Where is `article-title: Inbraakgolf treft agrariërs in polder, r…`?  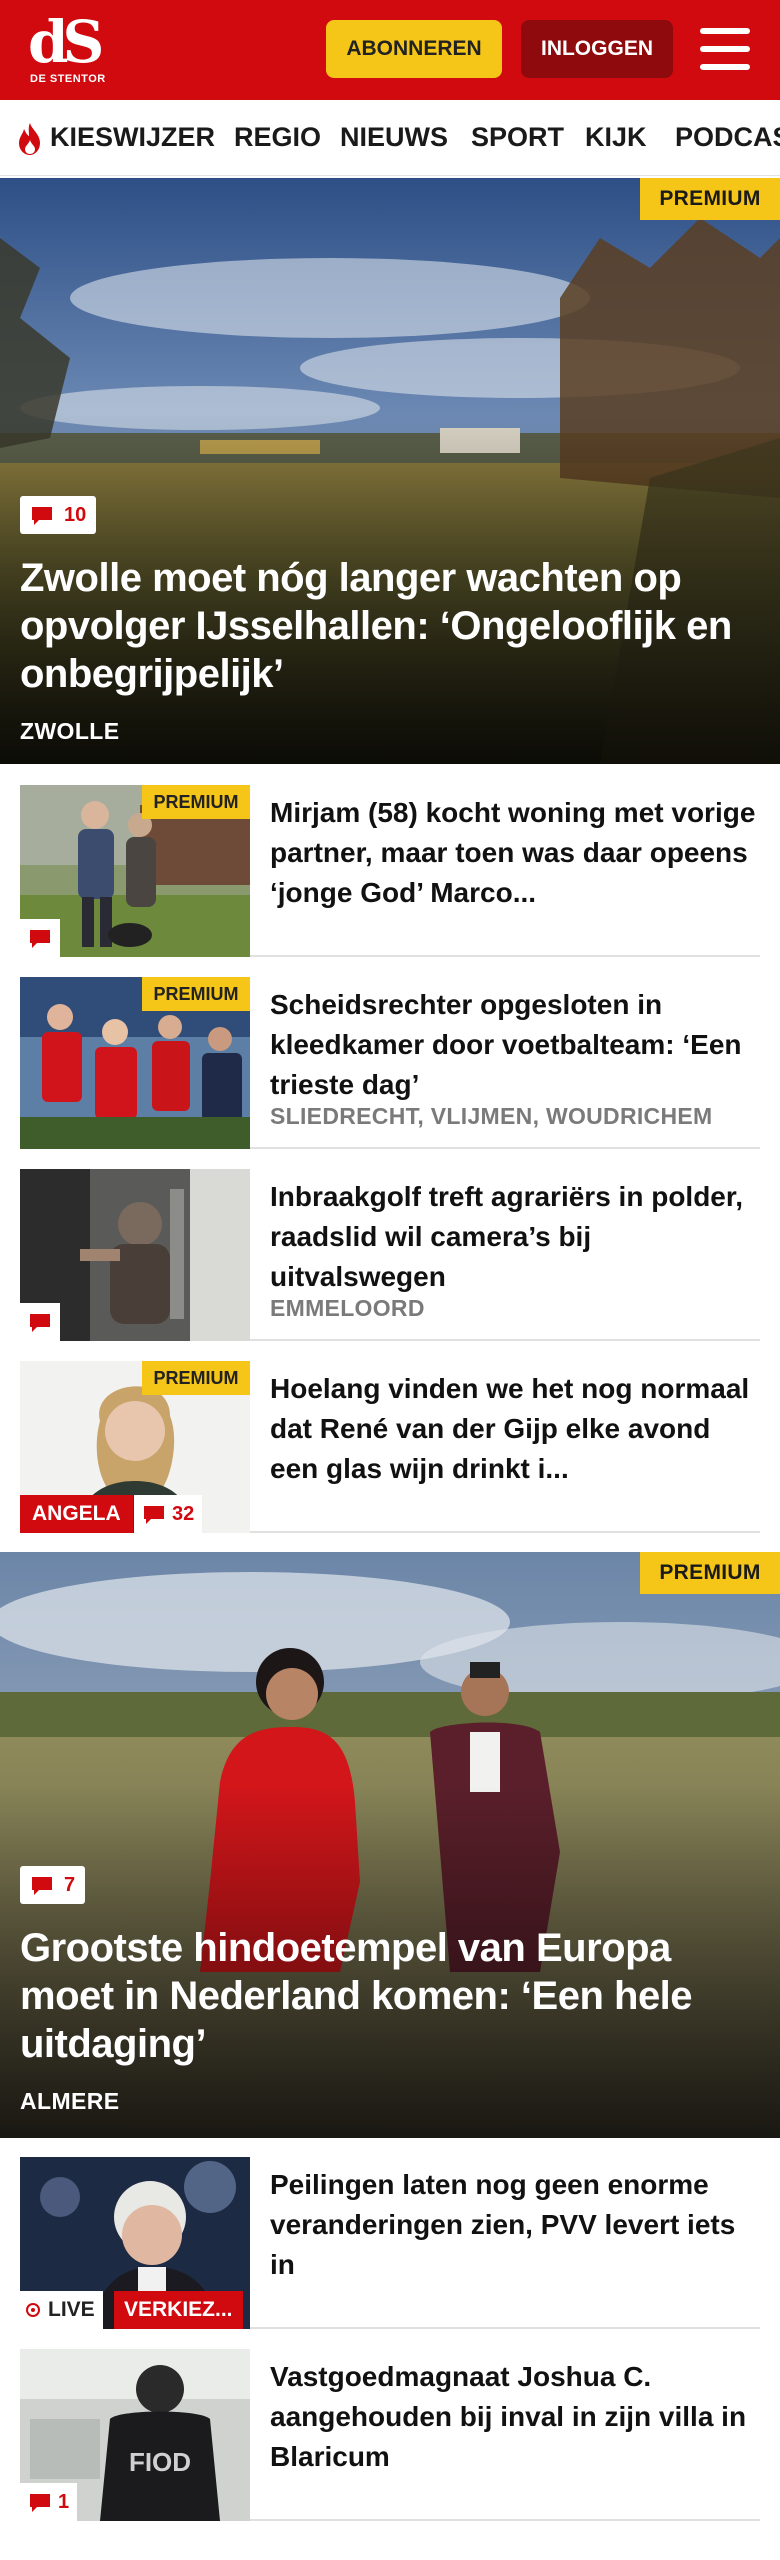 article-title: Inbraakgolf treft agrariërs in polder, r… is located at coordinates (515, 1237).